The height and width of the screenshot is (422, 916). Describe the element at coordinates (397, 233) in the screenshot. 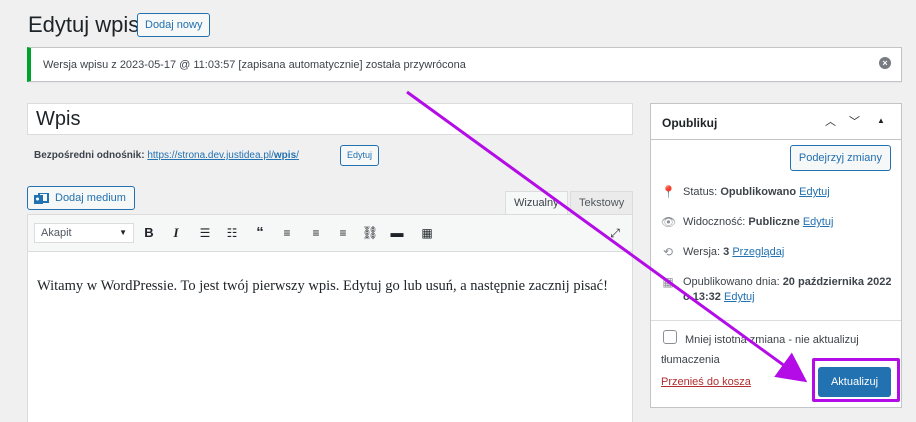

I see `read-more-icon: ▬` at that location.